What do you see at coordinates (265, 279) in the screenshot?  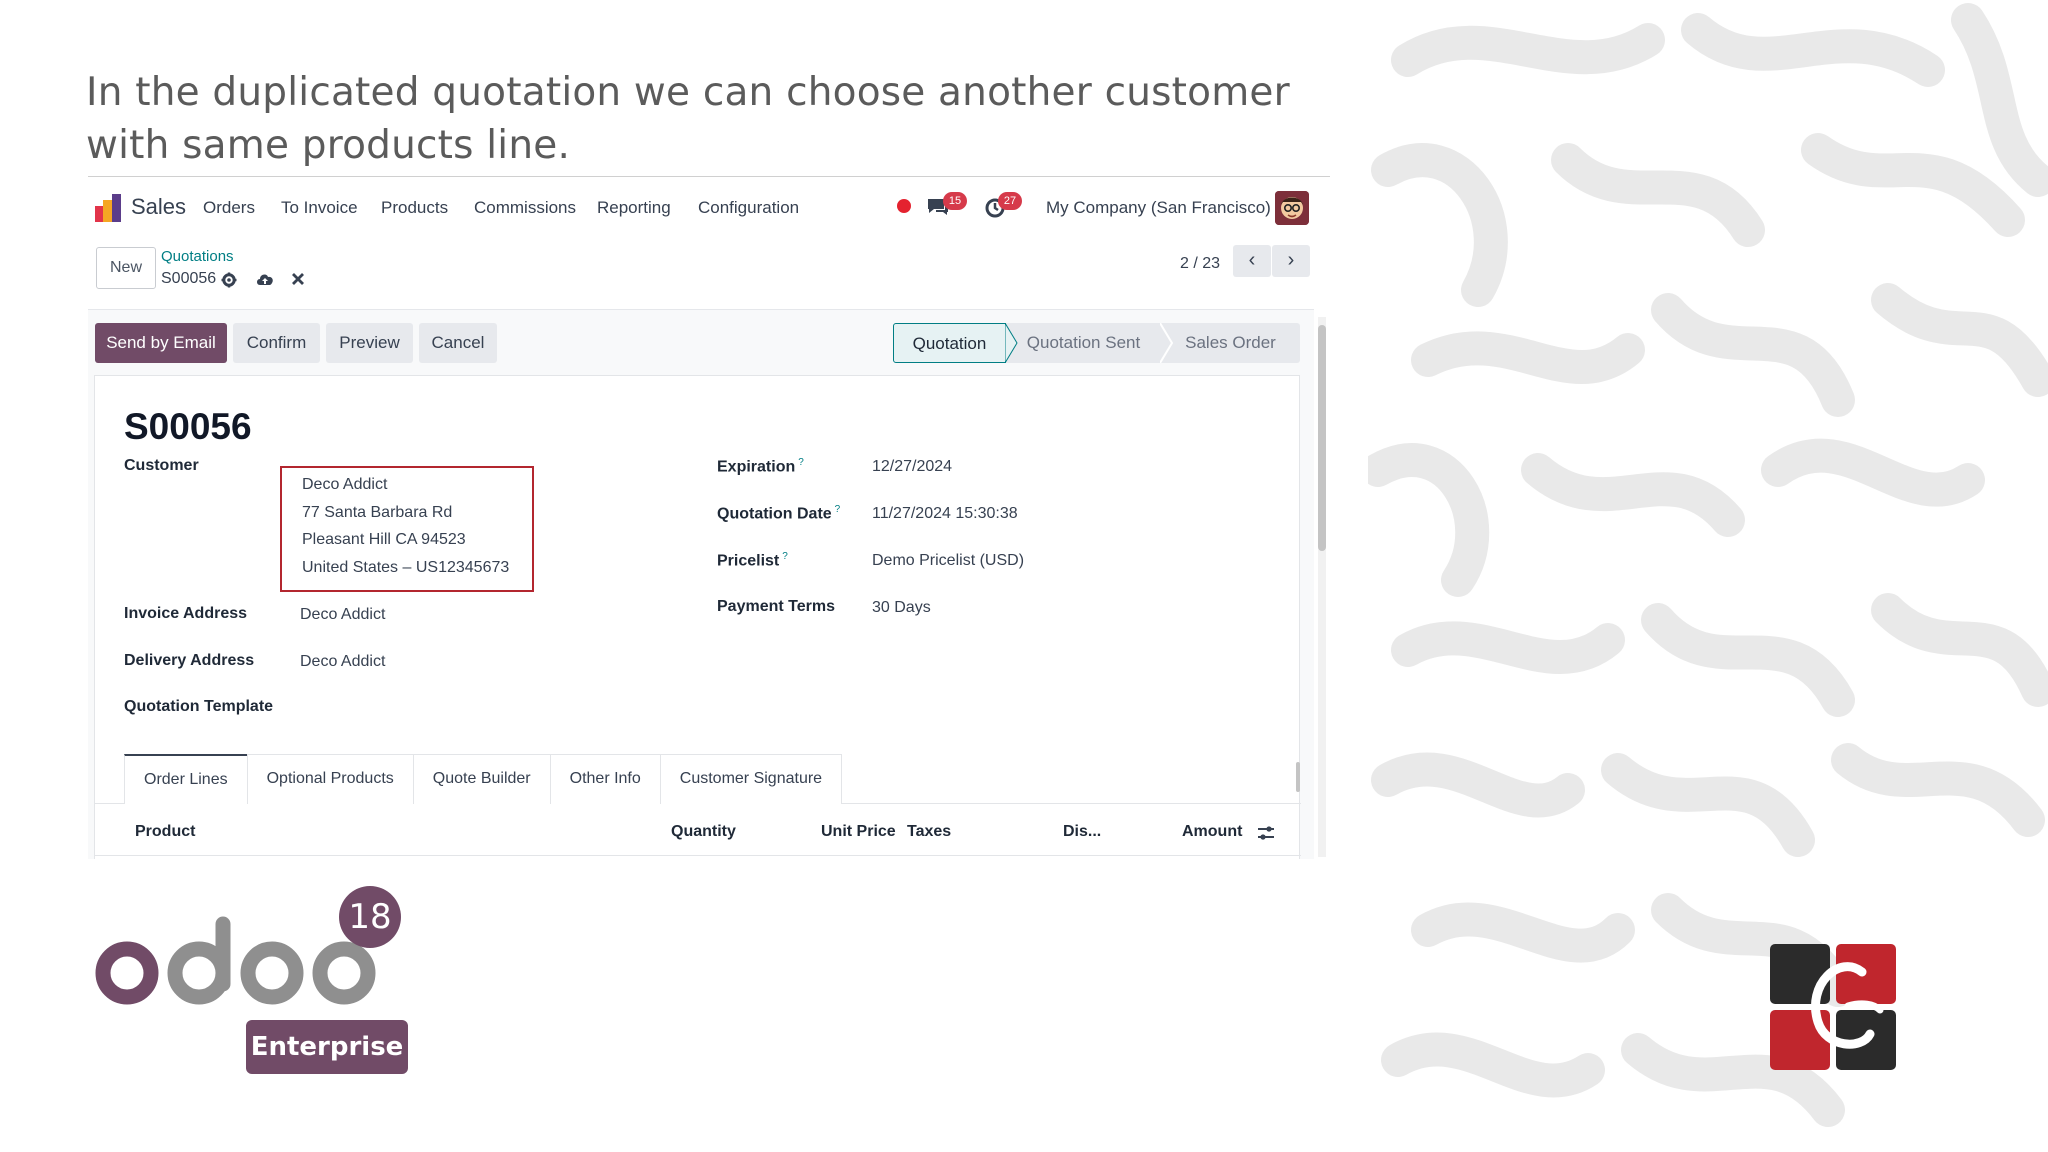 I see `cloud-upload-icon` at bounding box center [265, 279].